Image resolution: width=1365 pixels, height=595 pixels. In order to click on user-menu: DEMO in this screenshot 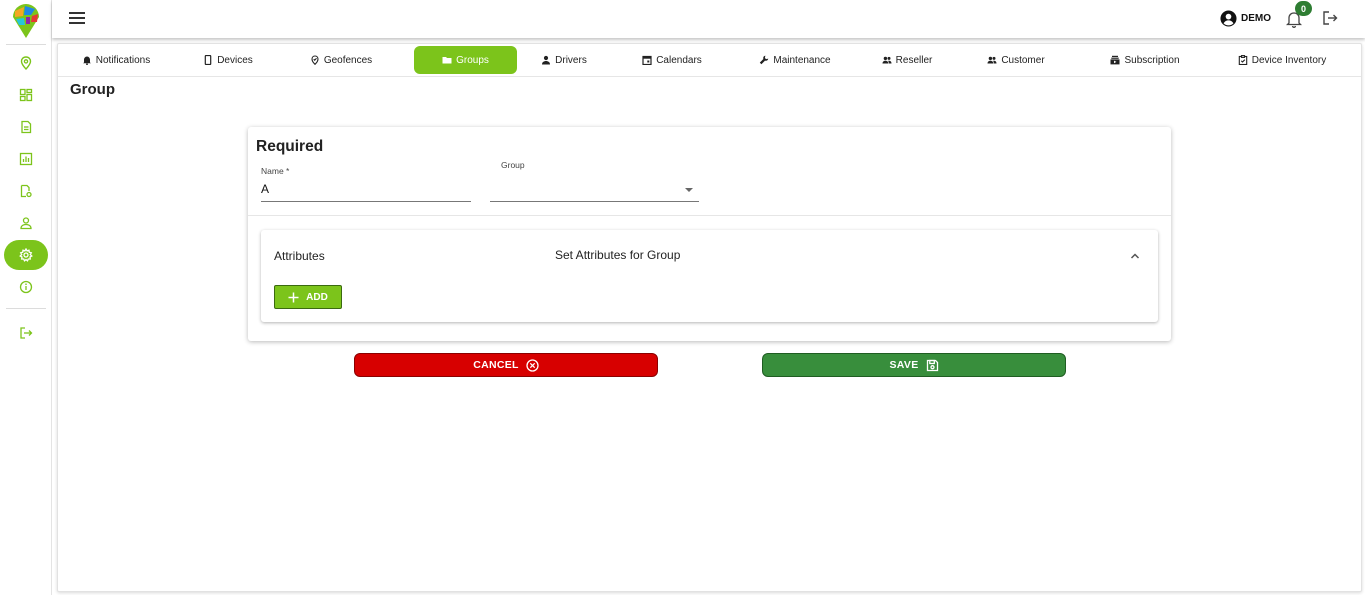, I will do `click(1245, 18)`.